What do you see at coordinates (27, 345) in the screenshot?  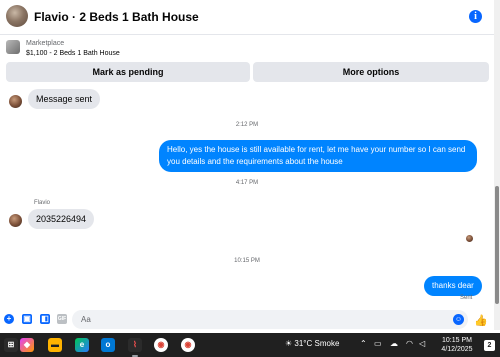 I see `copilot-icon: ◆` at bounding box center [27, 345].